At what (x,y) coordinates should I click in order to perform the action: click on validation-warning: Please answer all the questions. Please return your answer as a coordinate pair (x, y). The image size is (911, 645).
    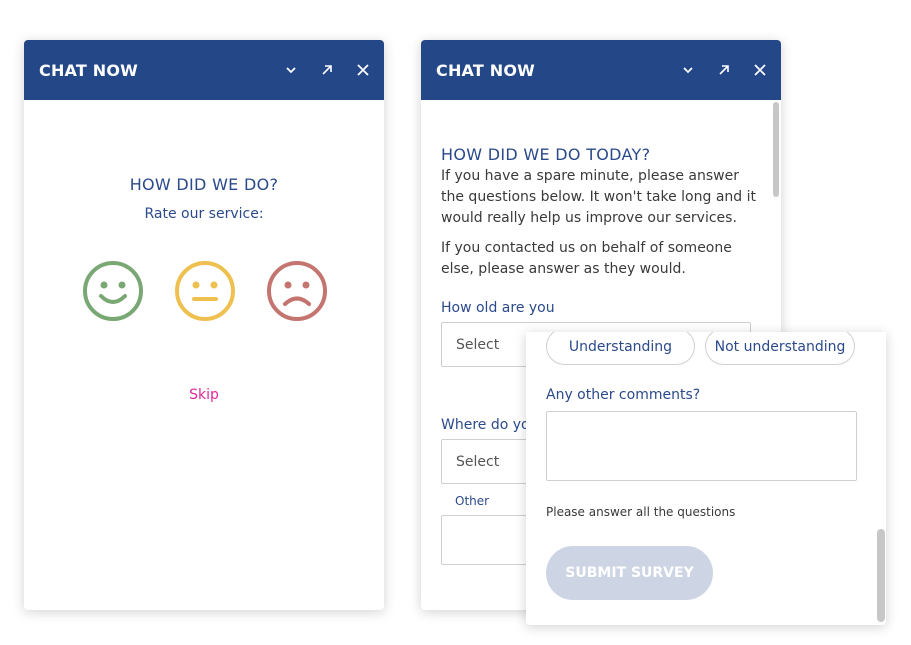
    Looking at the image, I should click on (641, 512).